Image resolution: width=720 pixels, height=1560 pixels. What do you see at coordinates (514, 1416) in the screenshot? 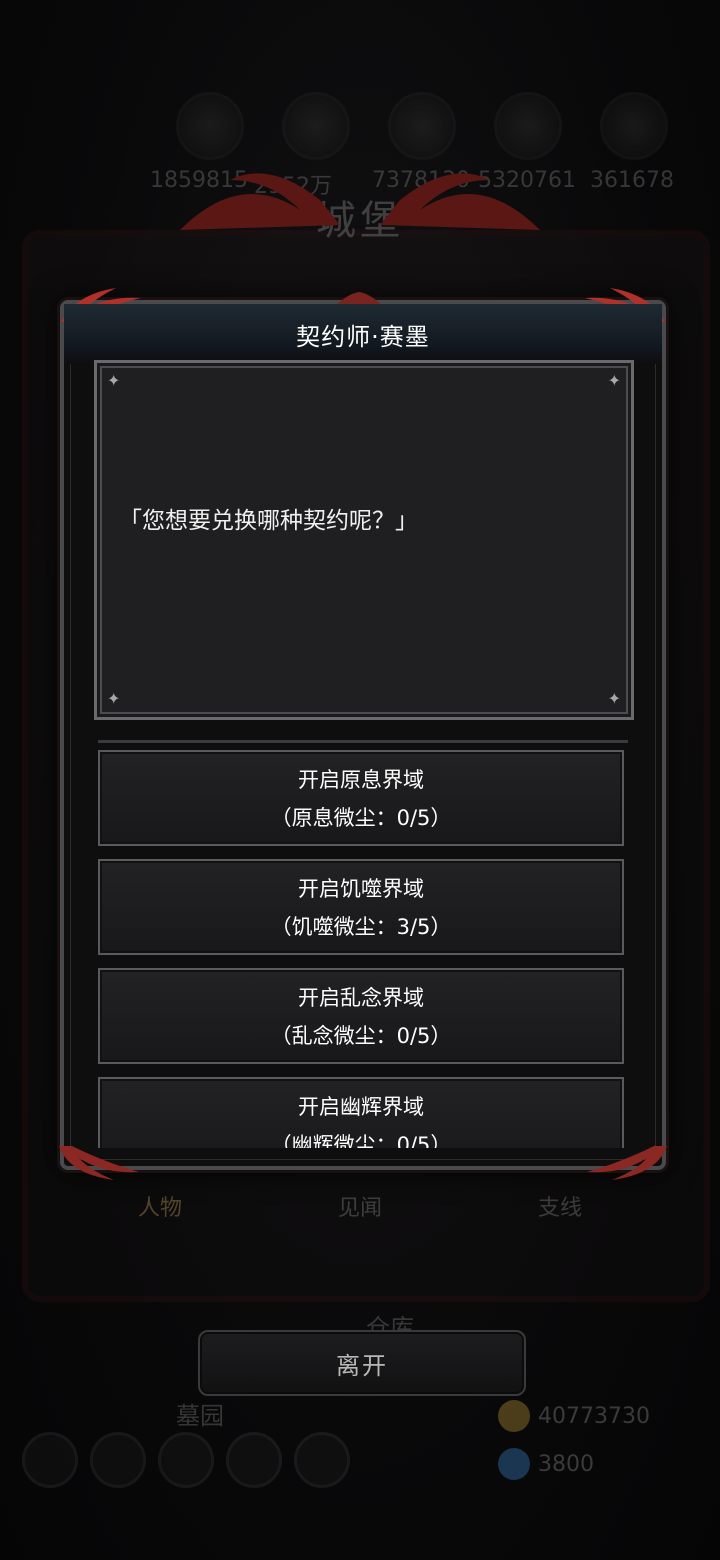
I see `gold-coin-icon` at bounding box center [514, 1416].